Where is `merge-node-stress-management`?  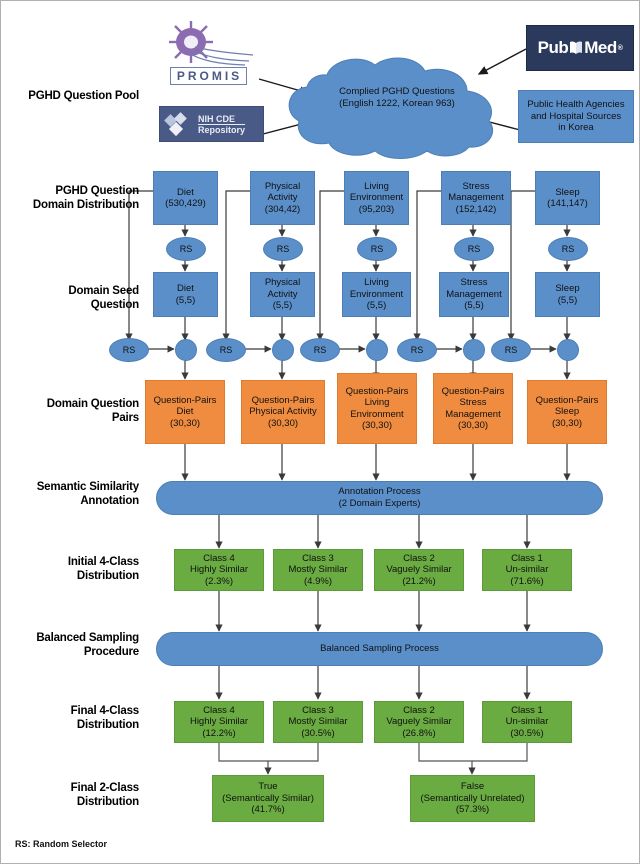 merge-node-stress-management is located at coordinates (474, 350).